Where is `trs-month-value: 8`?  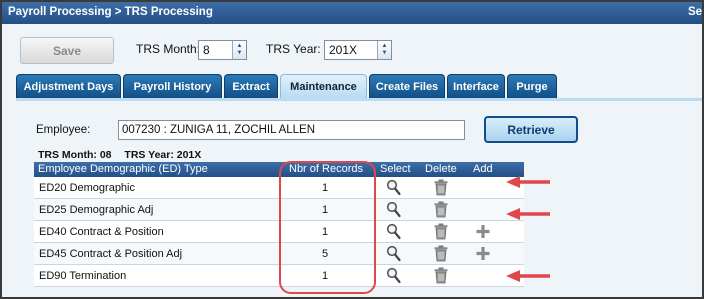
trs-month-value: 8 is located at coordinates (215, 50).